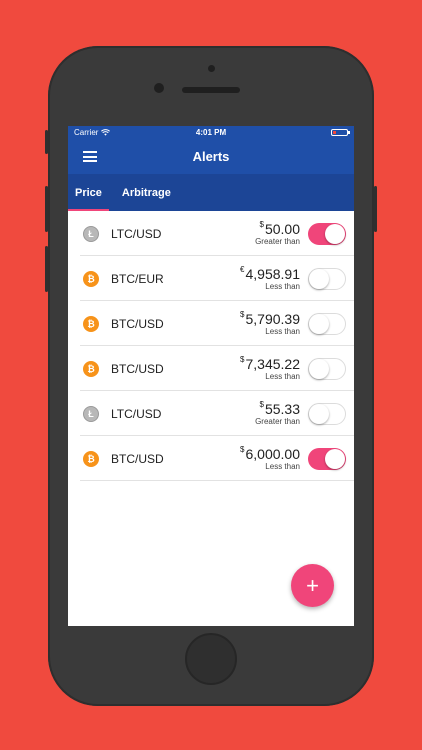 Image resolution: width=422 pixels, height=750 pixels. I want to click on tab-bar: Price Arbitrage, so click(211, 192).